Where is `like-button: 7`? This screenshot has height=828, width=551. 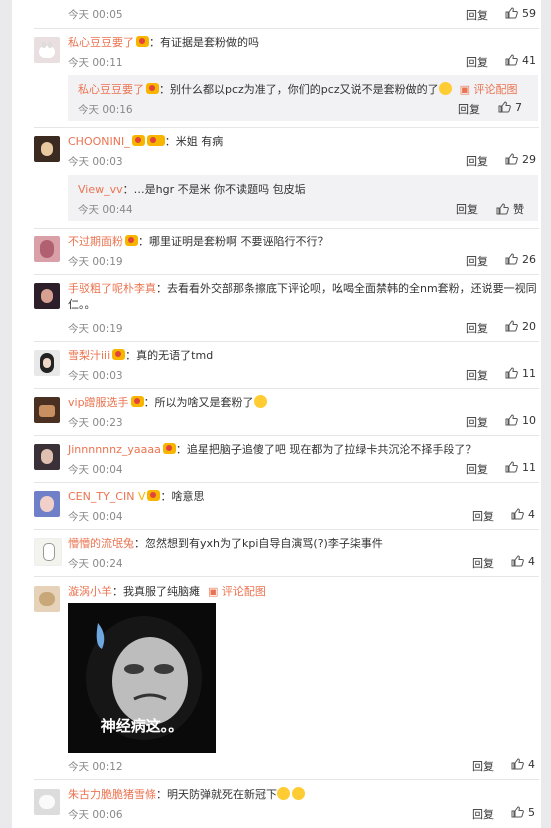
like-button: 7 is located at coordinates (510, 107).